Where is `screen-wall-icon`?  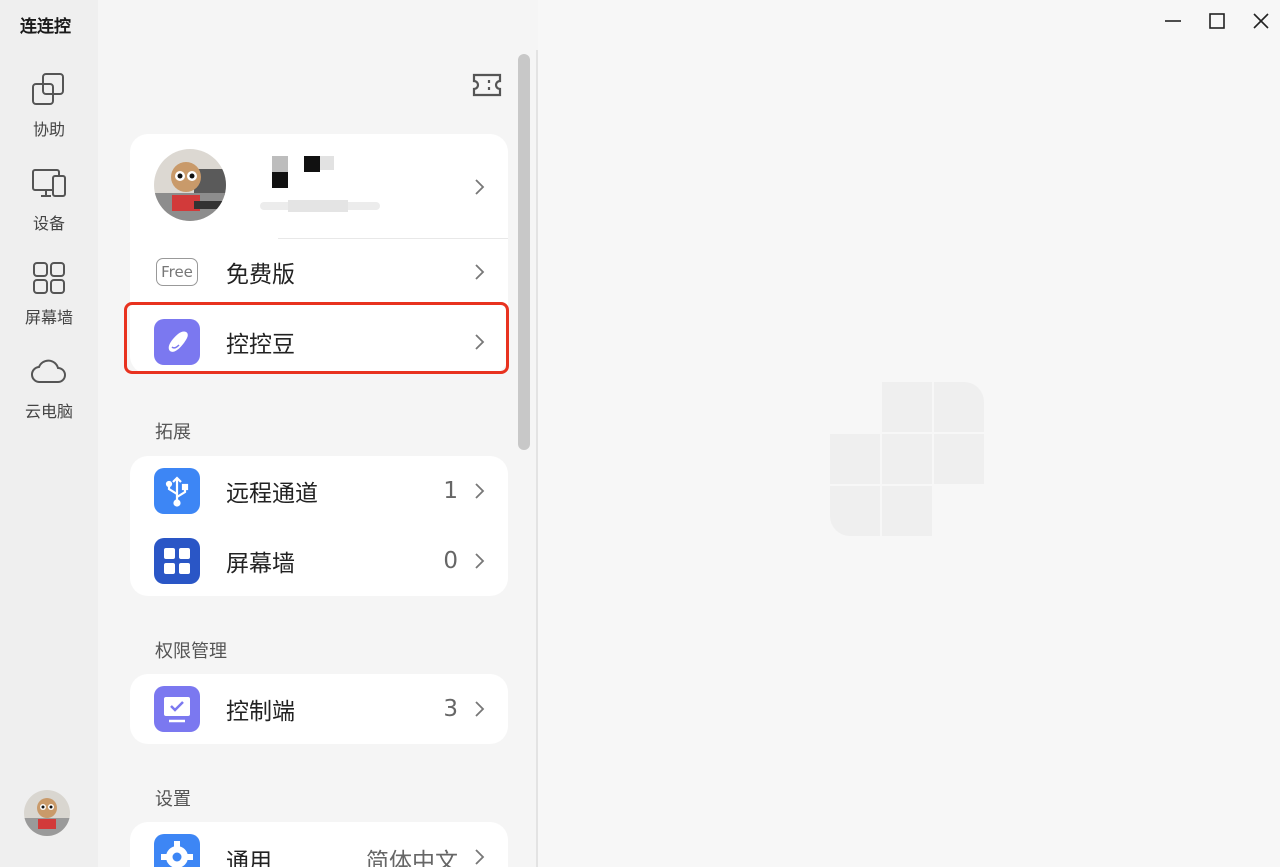 screen-wall-icon is located at coordinates (49, 278).